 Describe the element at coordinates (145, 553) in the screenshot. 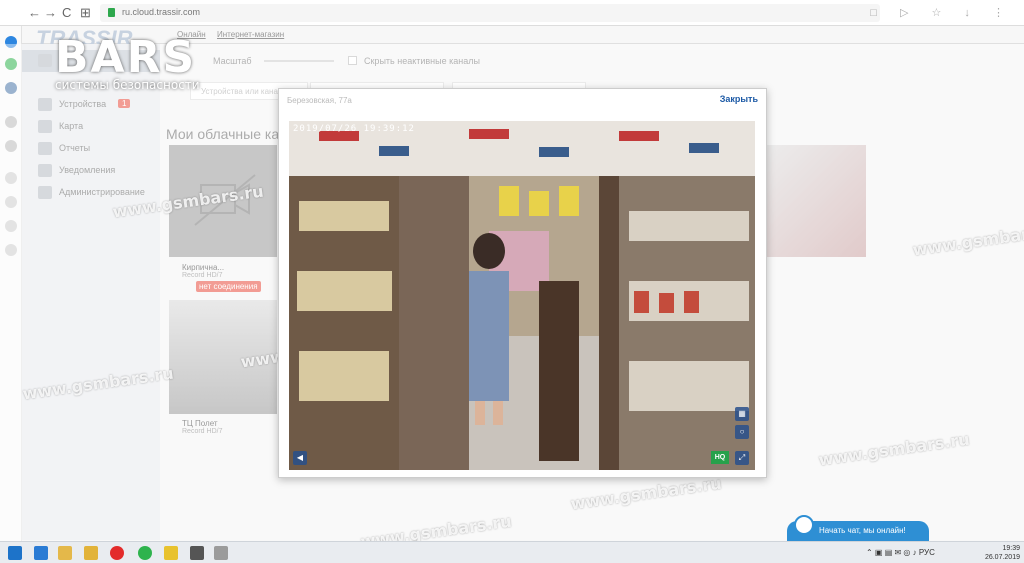

I see `whatsapp-taskbar-icon` at that location.